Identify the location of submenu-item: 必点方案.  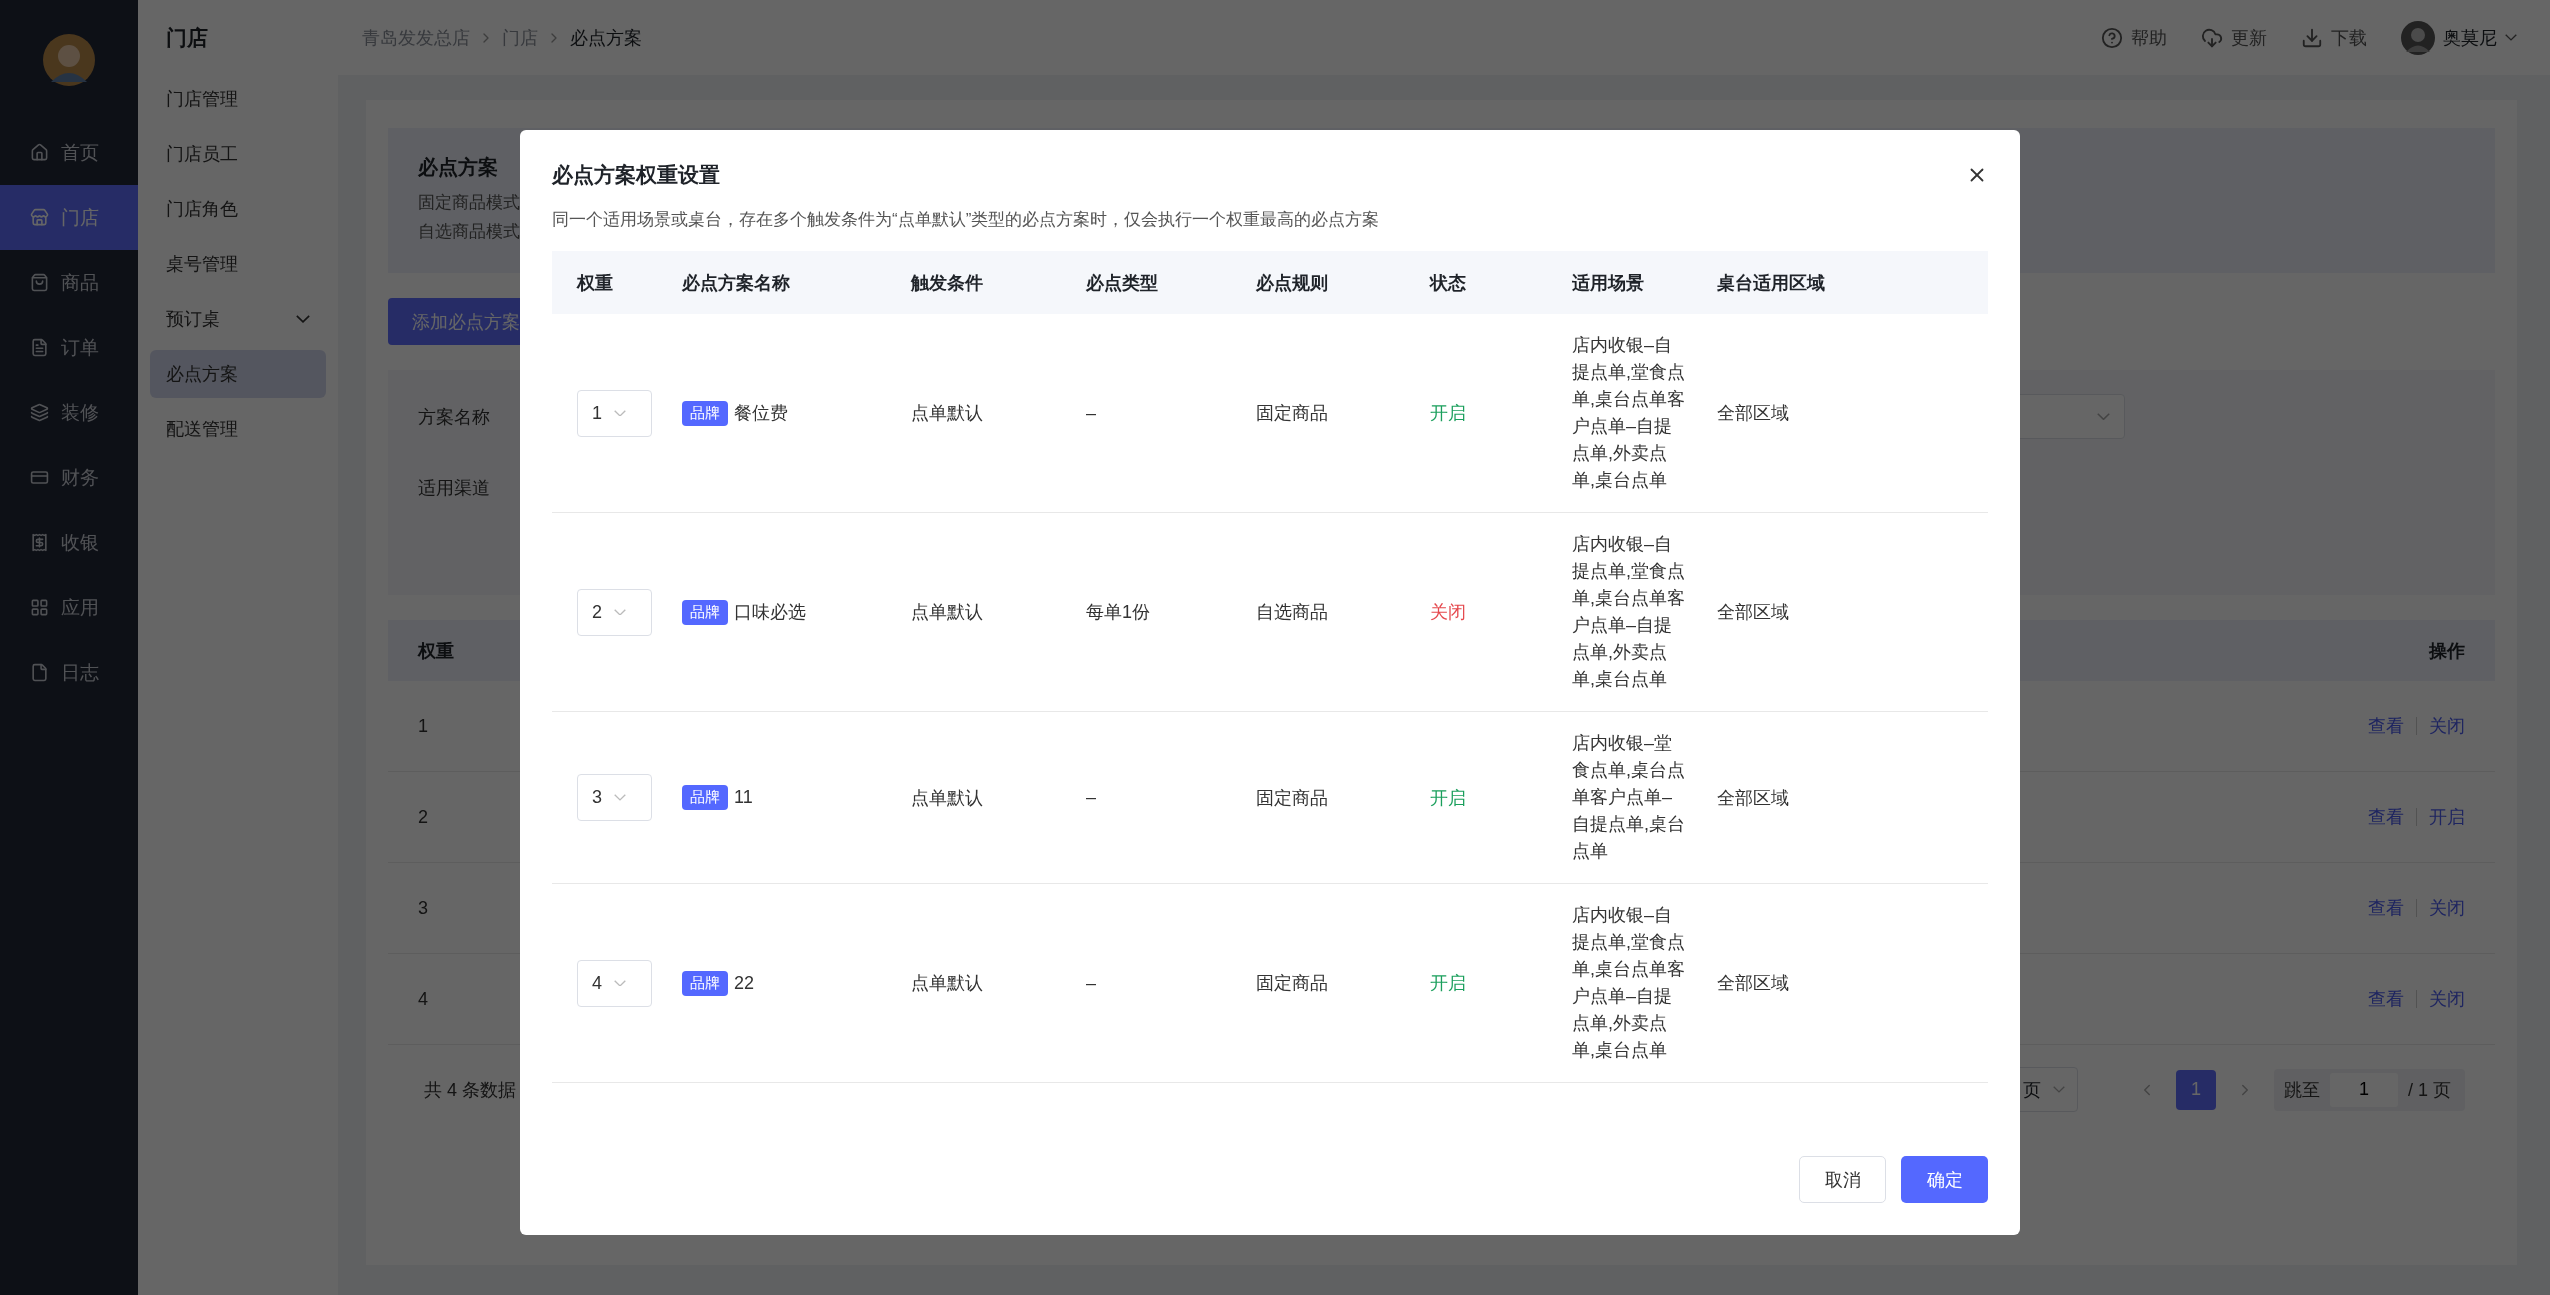
(238, 374).